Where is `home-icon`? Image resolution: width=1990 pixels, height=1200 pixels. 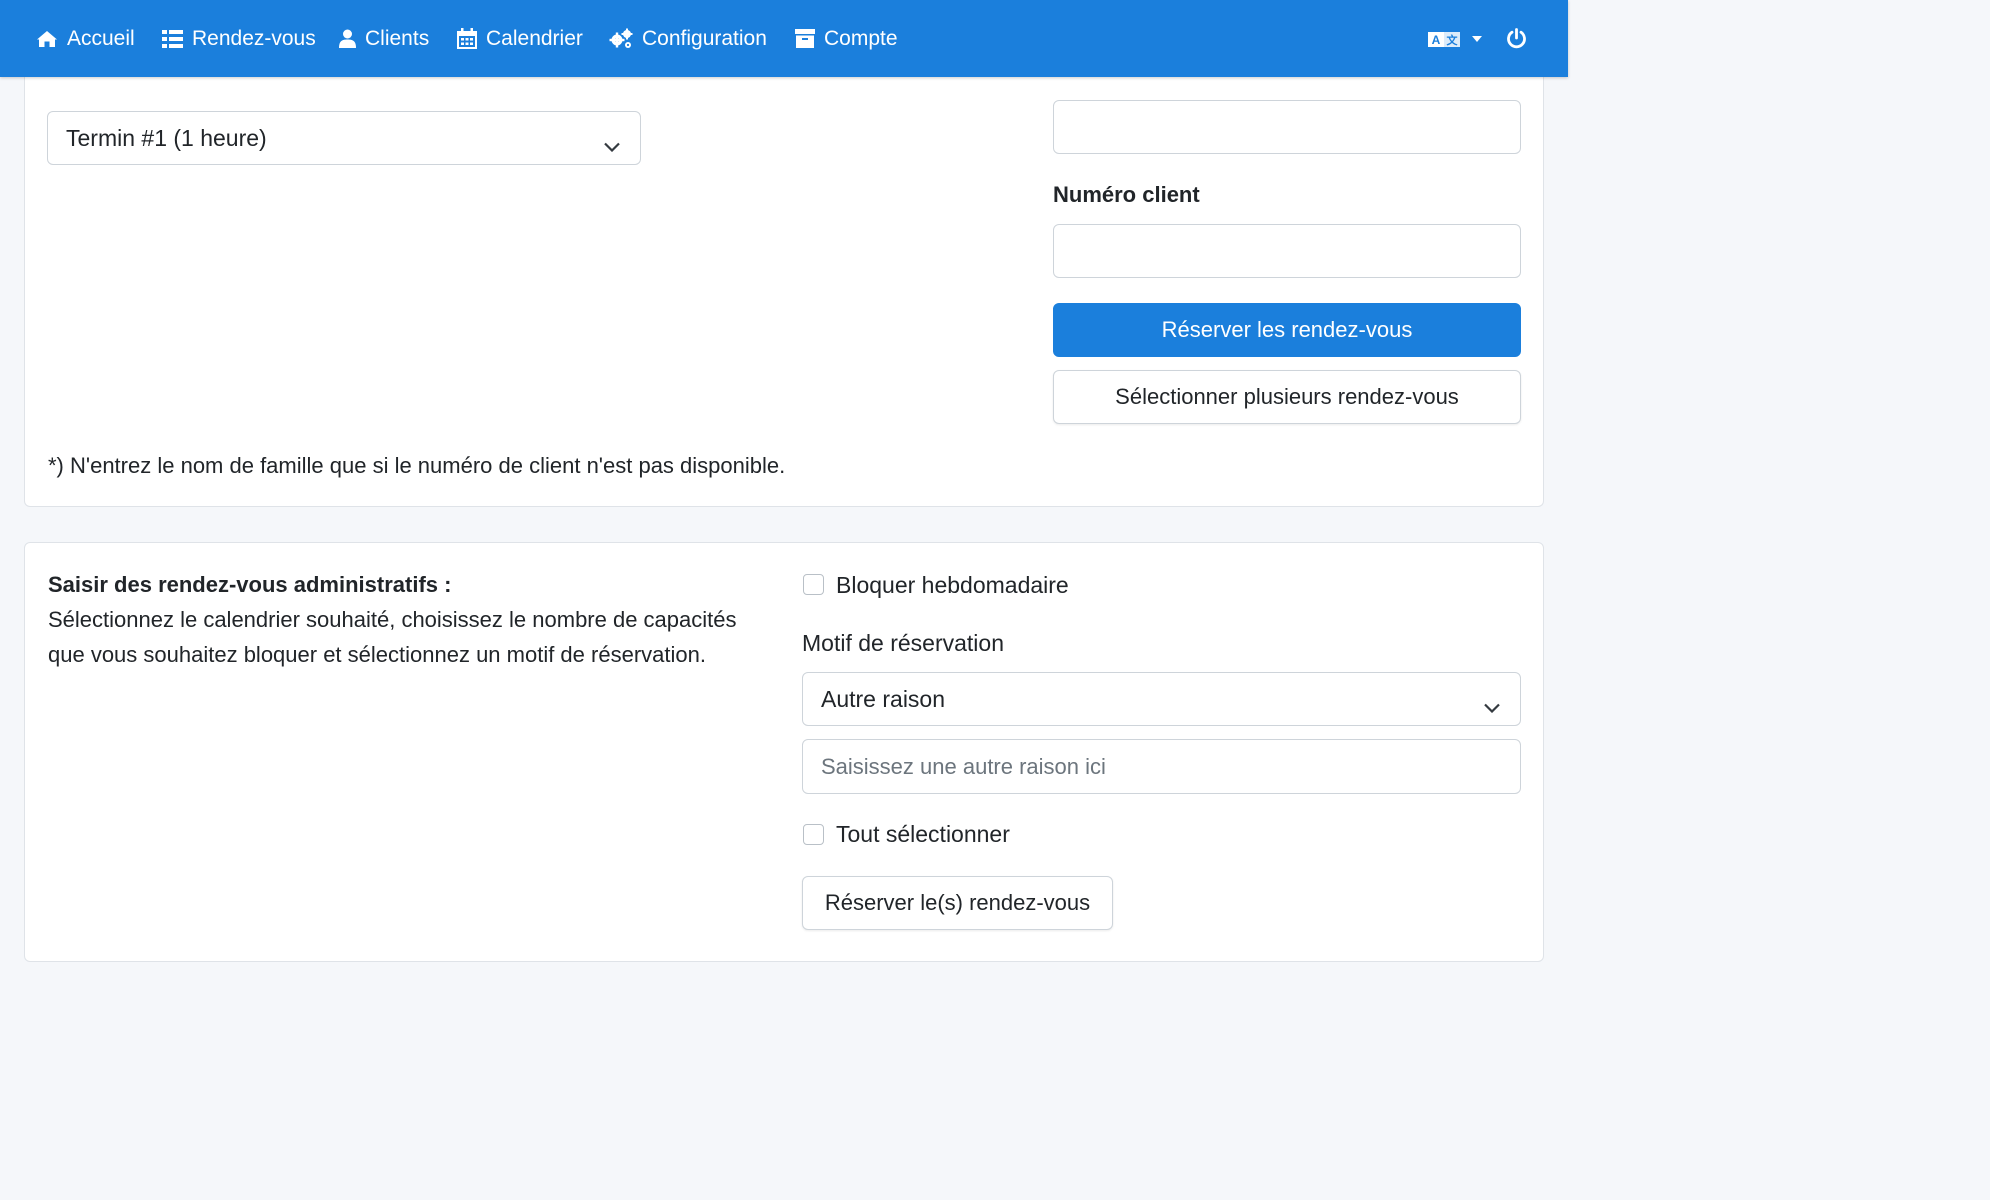 home-icon is located at coordinates (47, 39).